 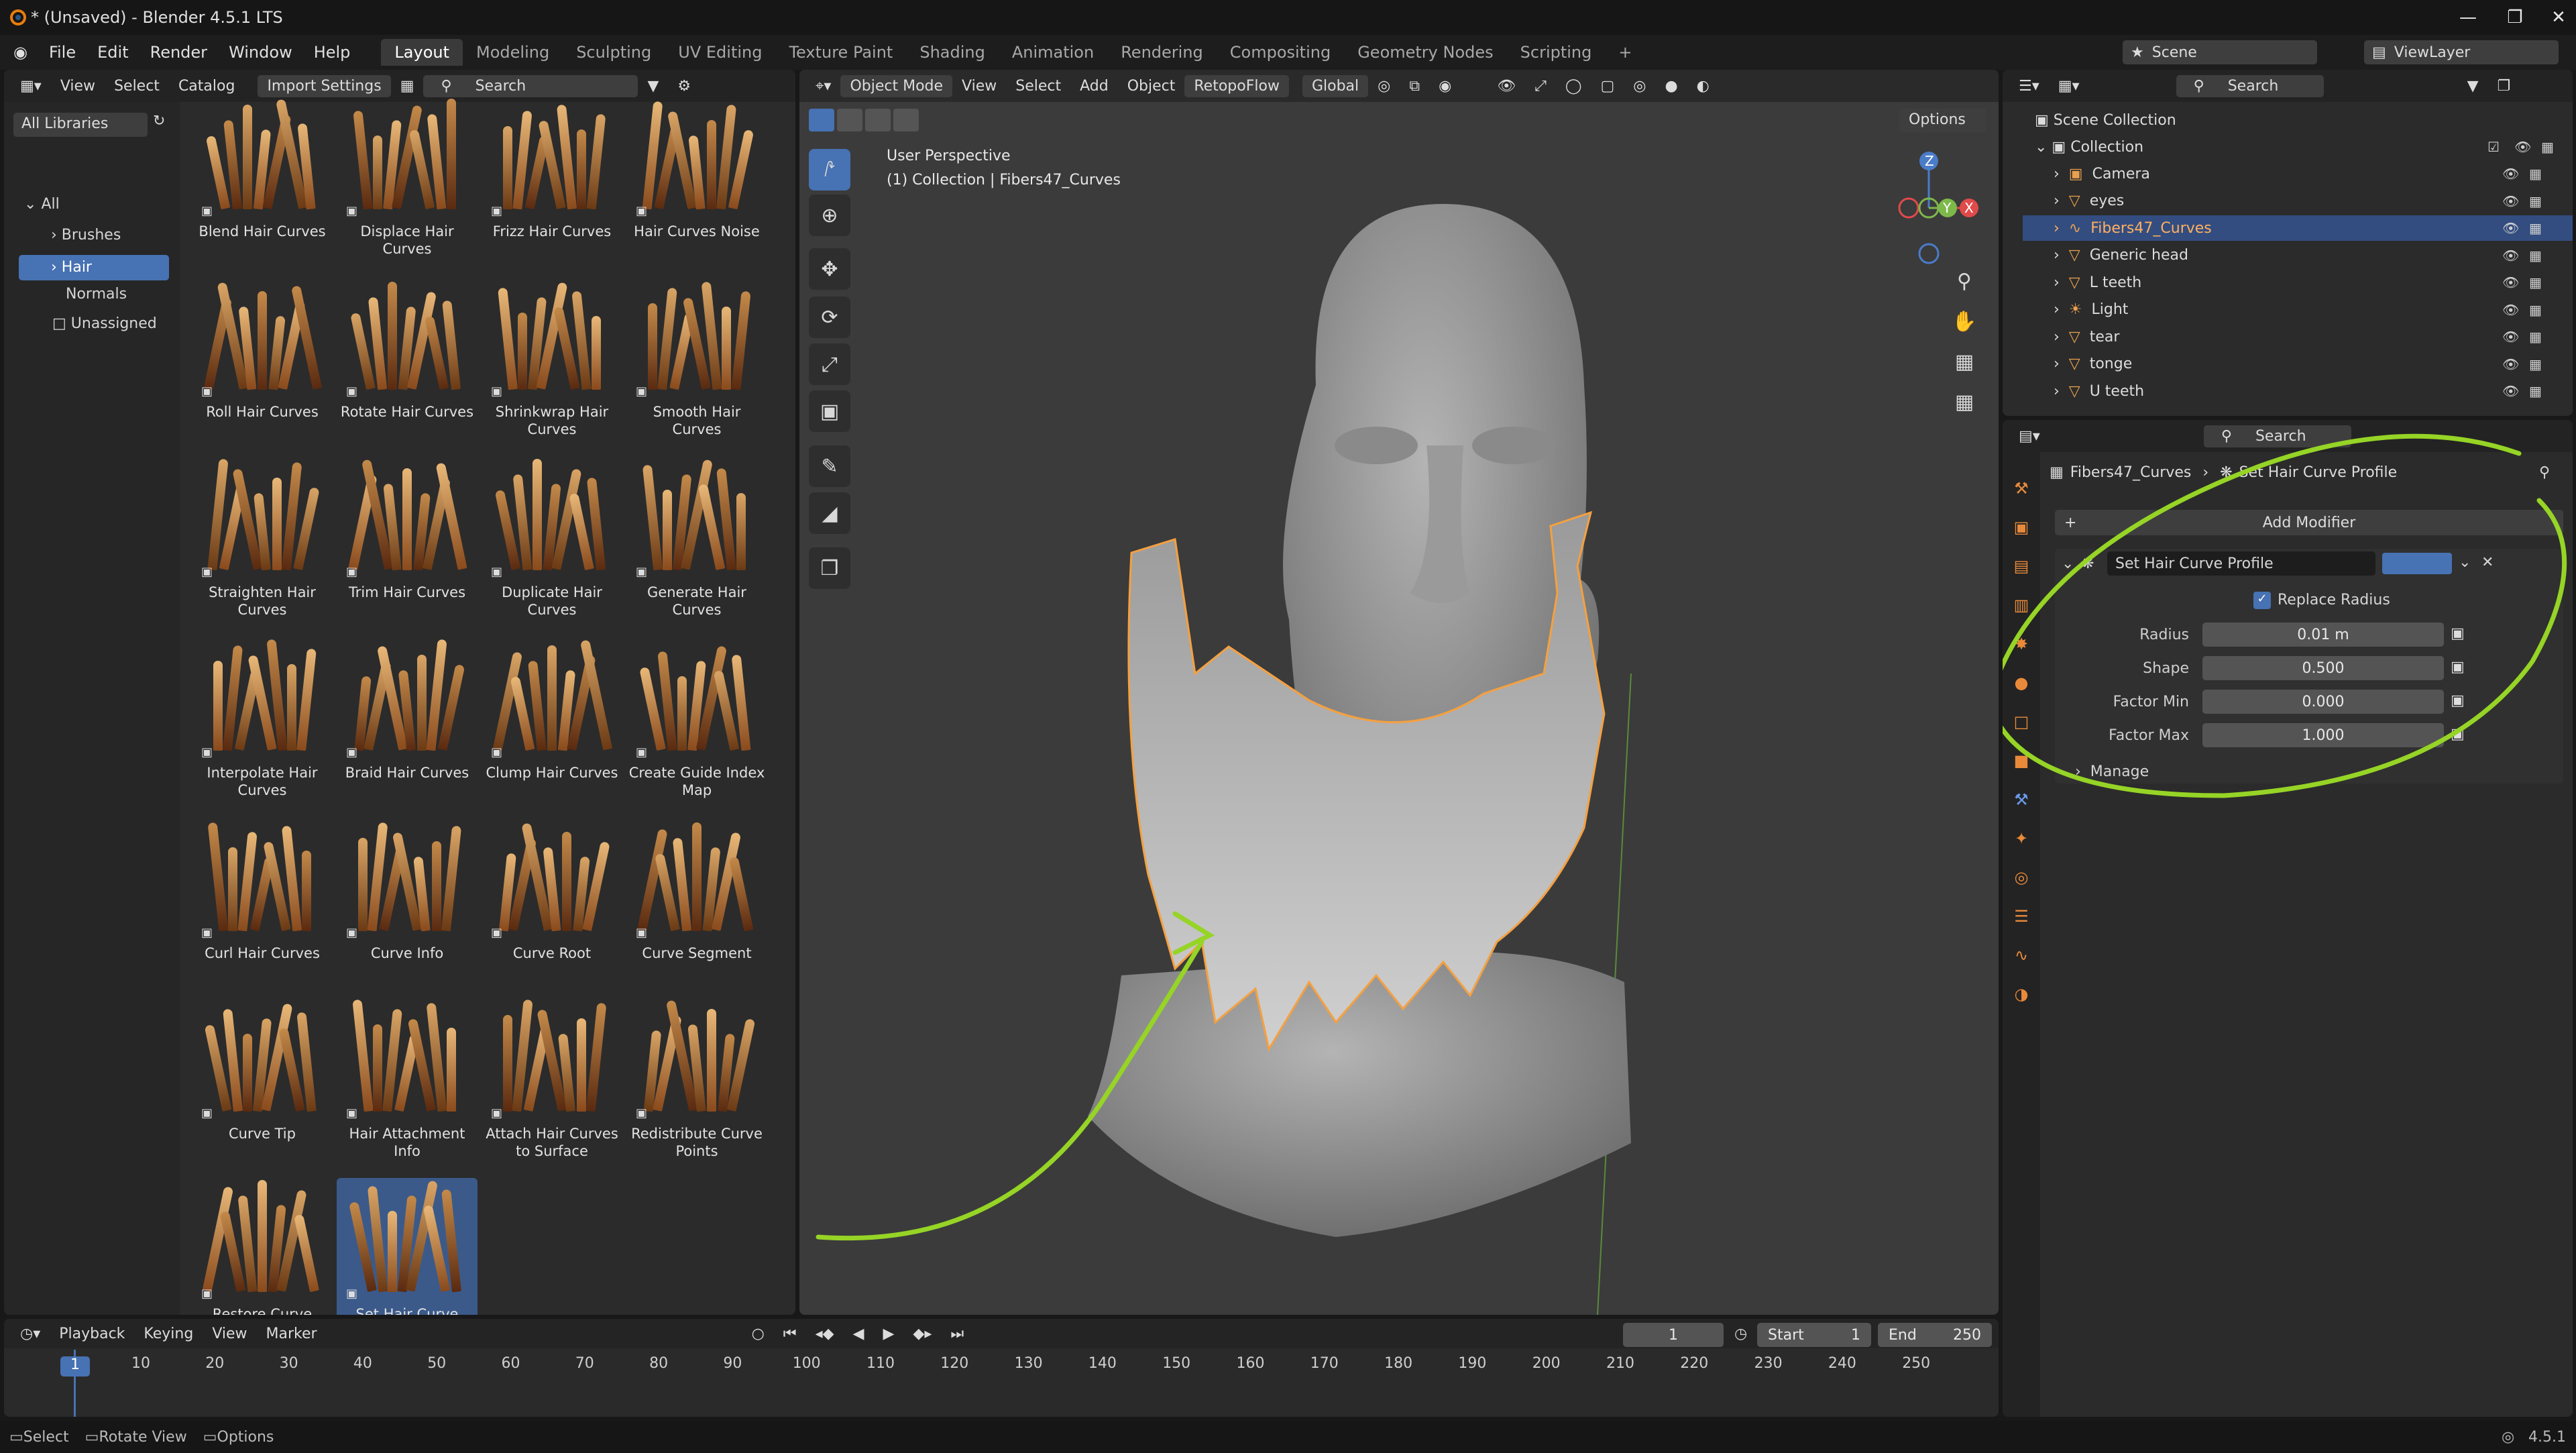 I want to click on restore-icon: ❐, so click(x=2515, y=17).